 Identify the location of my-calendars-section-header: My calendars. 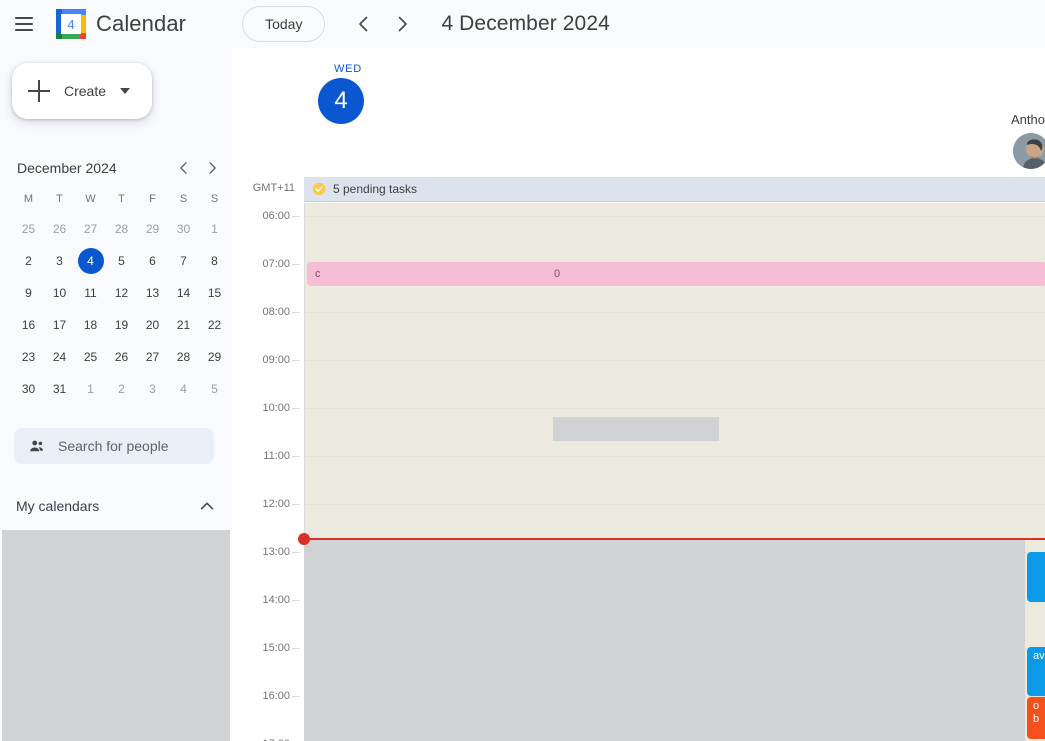
(116, 506).